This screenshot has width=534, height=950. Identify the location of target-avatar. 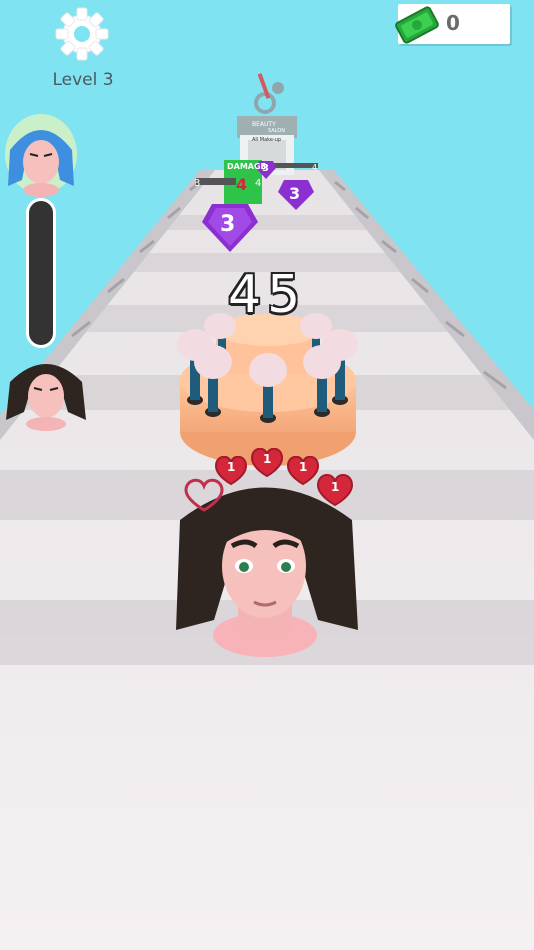
(41, 154).